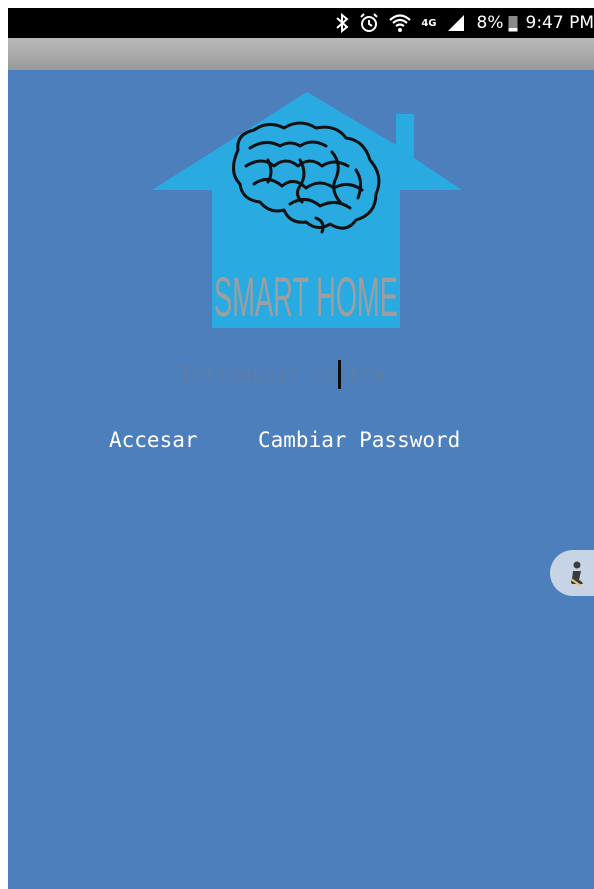 The width and height of the screenshot is (594, 889). I want to click on info-button, so click(572, 573).